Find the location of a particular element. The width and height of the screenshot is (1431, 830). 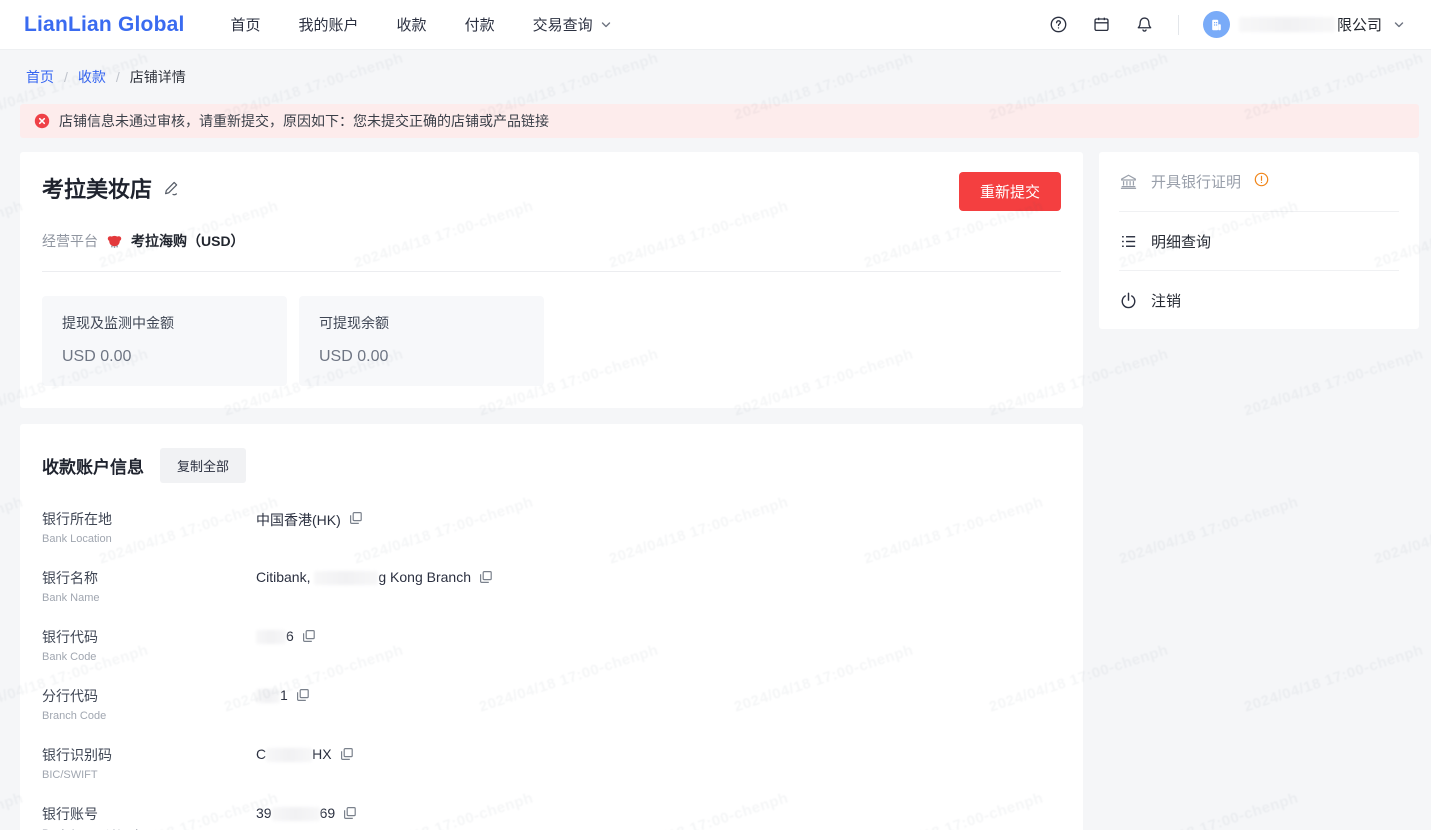

bank-icon is located at coordinates (1128, 181).